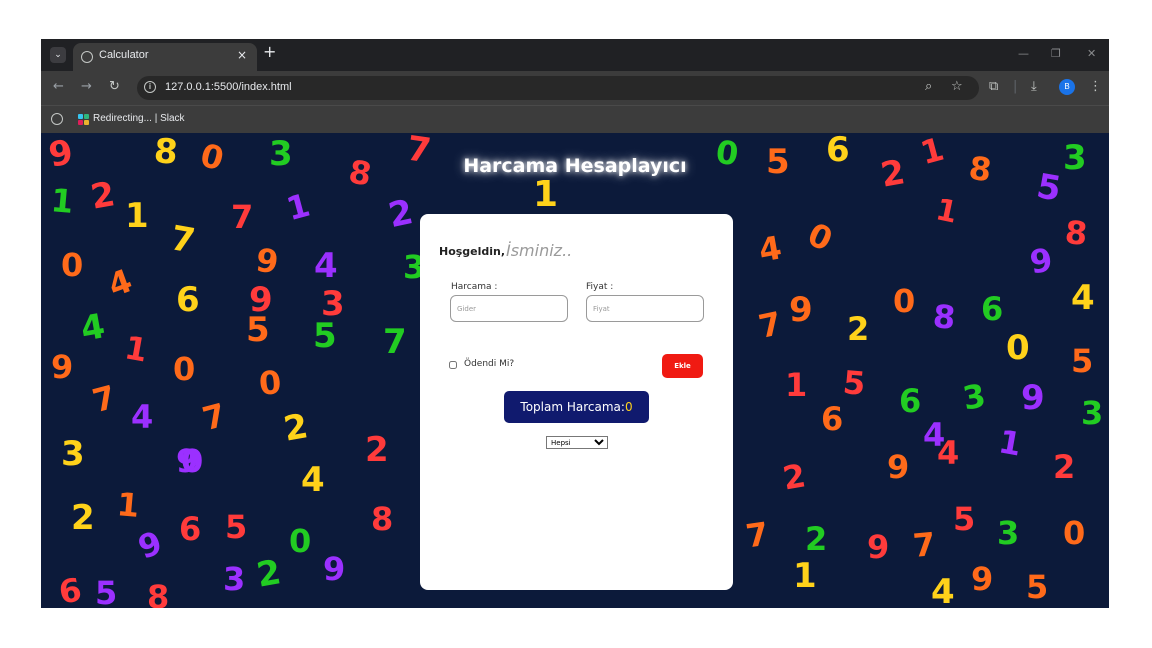 This screenshot has height=648, width=1152. I want to click on welcome-label: Hoşgeldin,, so click(472, 251).